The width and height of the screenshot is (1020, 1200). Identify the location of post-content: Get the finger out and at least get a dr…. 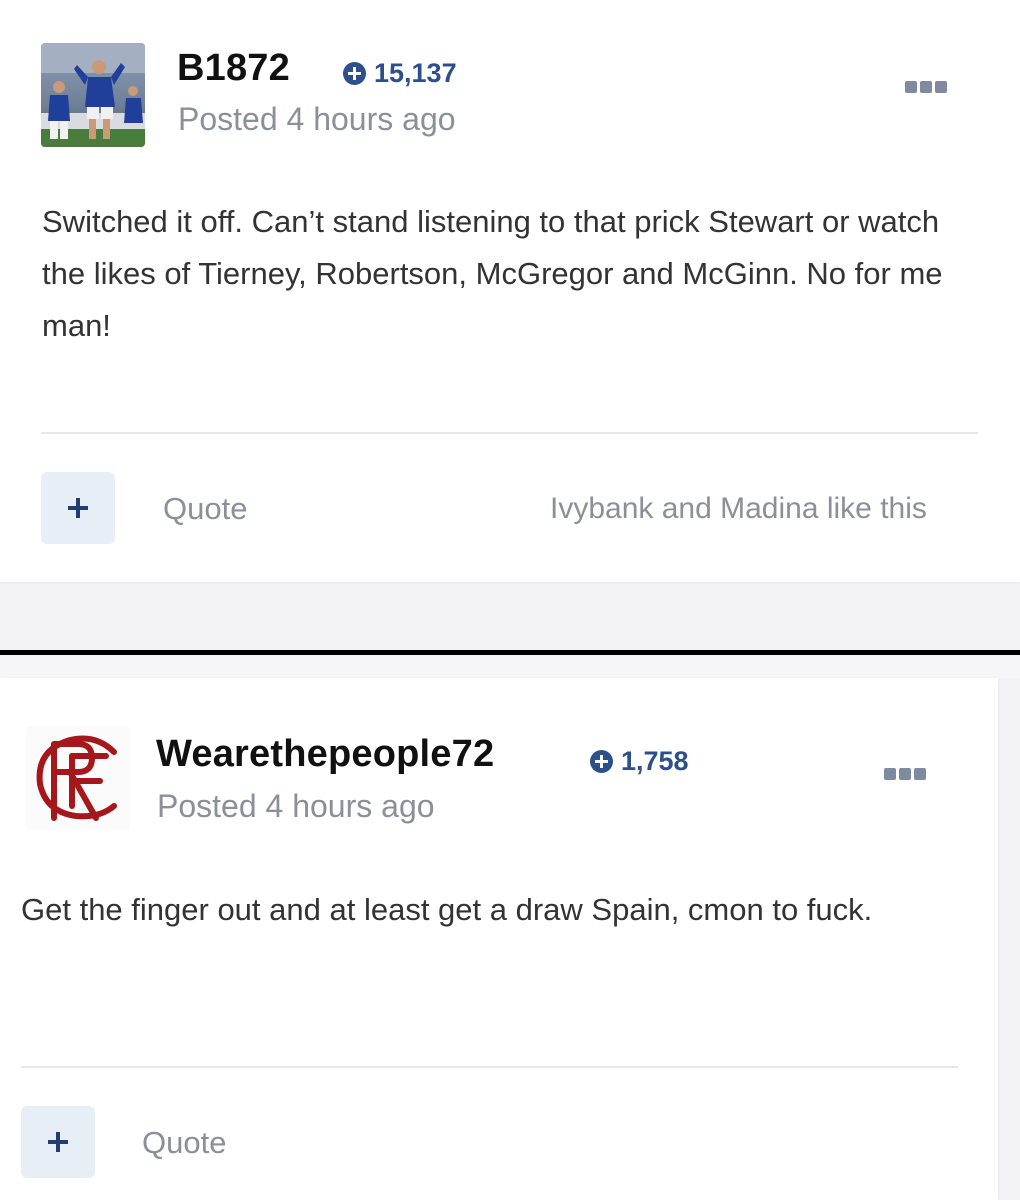
(447, 909).